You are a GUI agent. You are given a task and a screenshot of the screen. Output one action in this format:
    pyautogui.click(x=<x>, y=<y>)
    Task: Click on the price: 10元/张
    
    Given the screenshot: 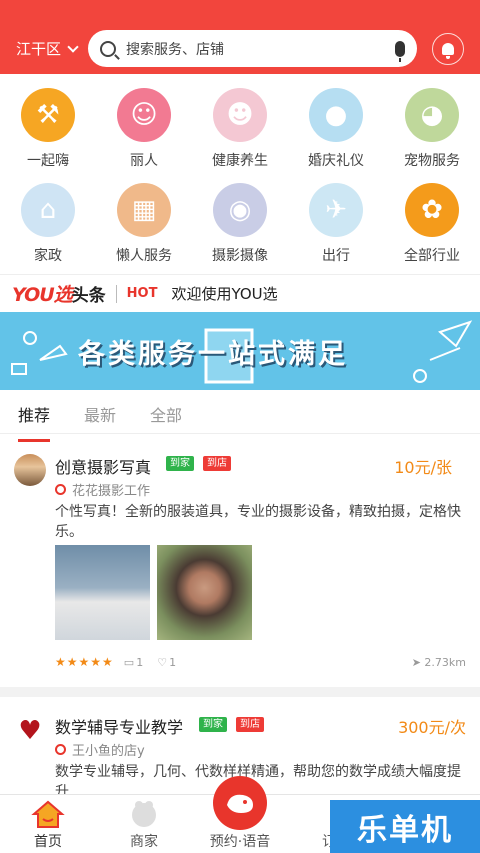 What is the action you would take?
    pyautogui.click(x=423, y=467)
    